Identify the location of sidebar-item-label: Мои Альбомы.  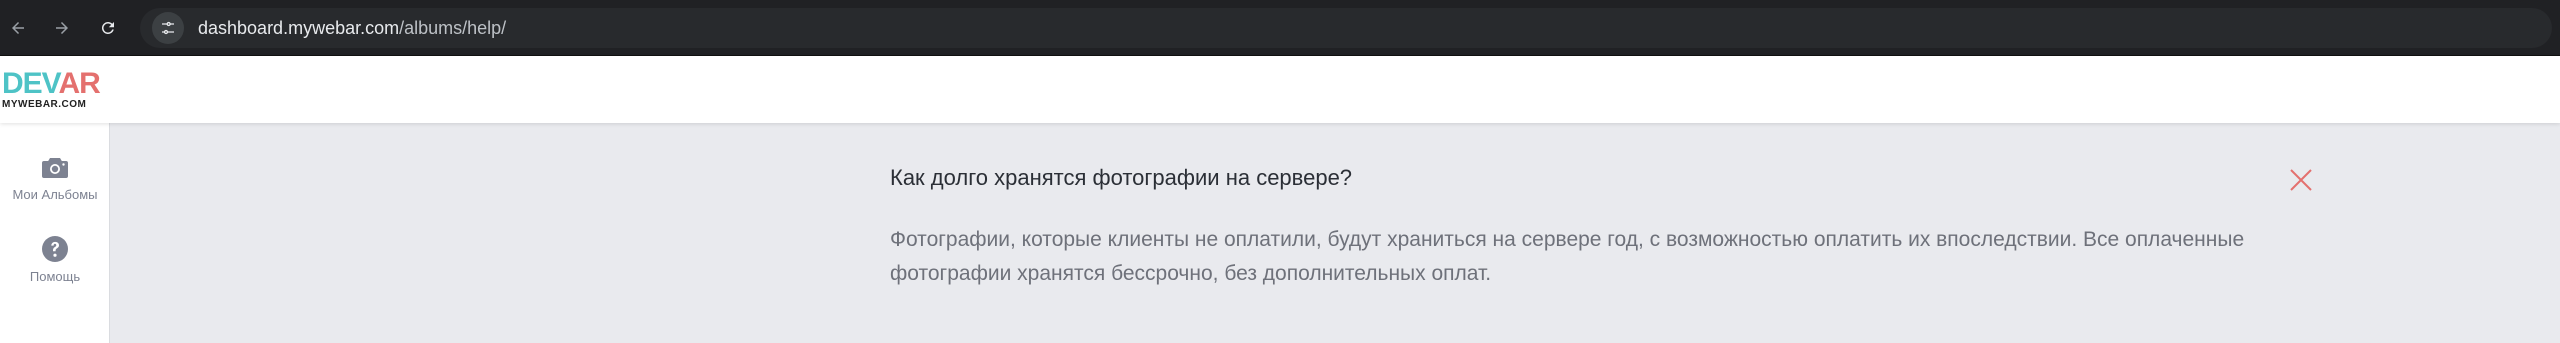
(55, 194).